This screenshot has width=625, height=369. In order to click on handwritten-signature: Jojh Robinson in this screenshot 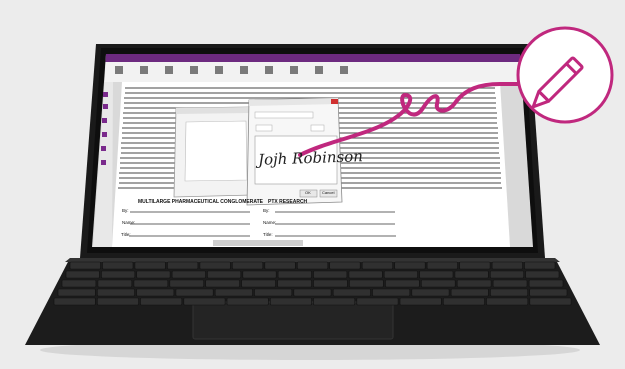, I will do `click(310, 158)`.